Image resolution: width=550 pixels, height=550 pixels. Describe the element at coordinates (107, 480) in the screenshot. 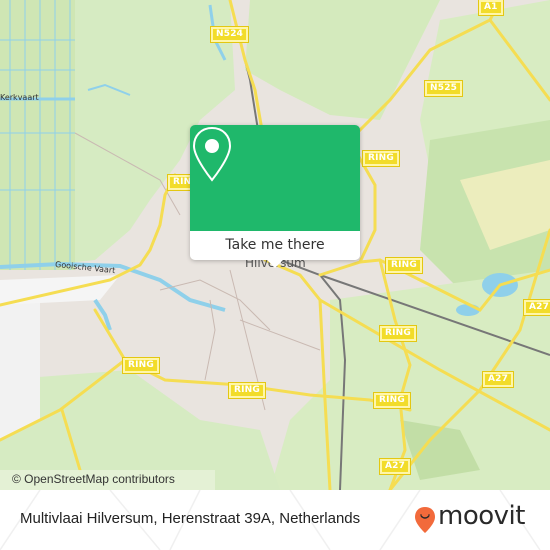

I see `map-attribution: © OpenStreetMap contributors` at that location.